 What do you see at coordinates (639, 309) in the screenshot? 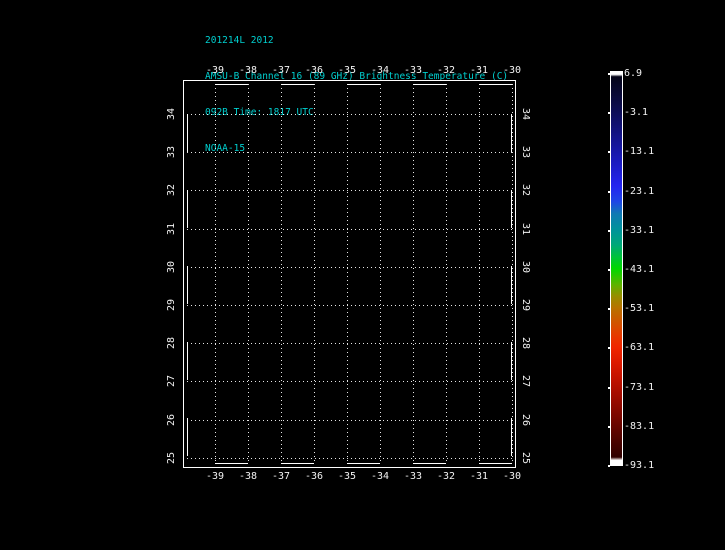
I see `colorbar-tick-label: -53.1` at bounding box center [639, 309].